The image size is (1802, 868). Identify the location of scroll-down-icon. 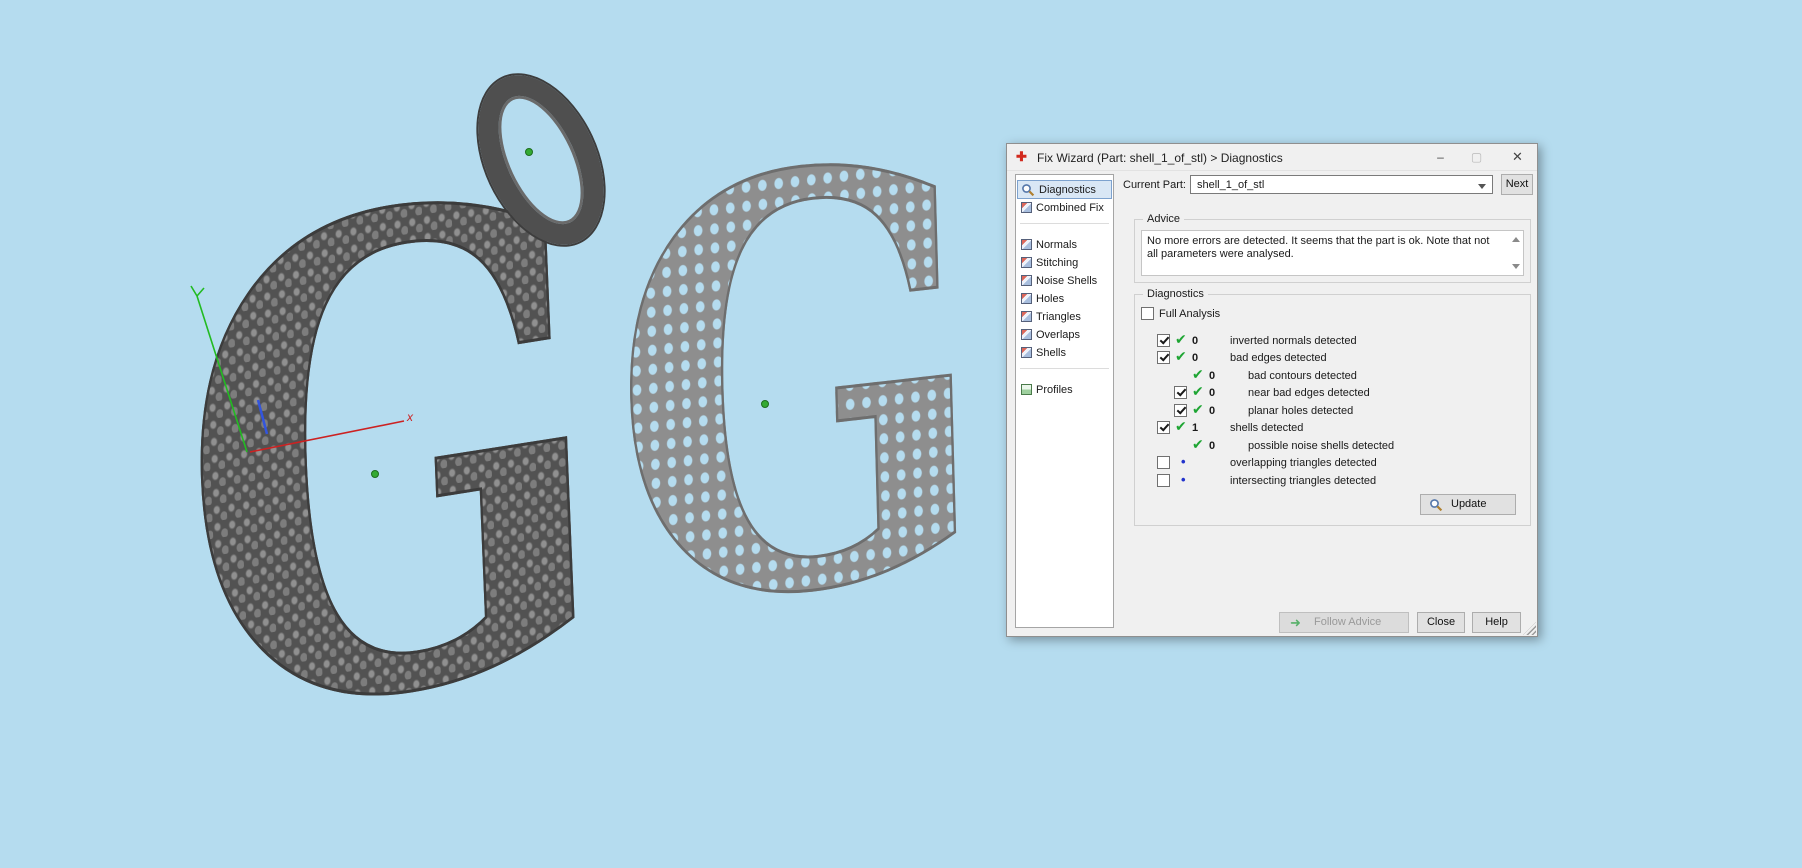
(1516, 266).